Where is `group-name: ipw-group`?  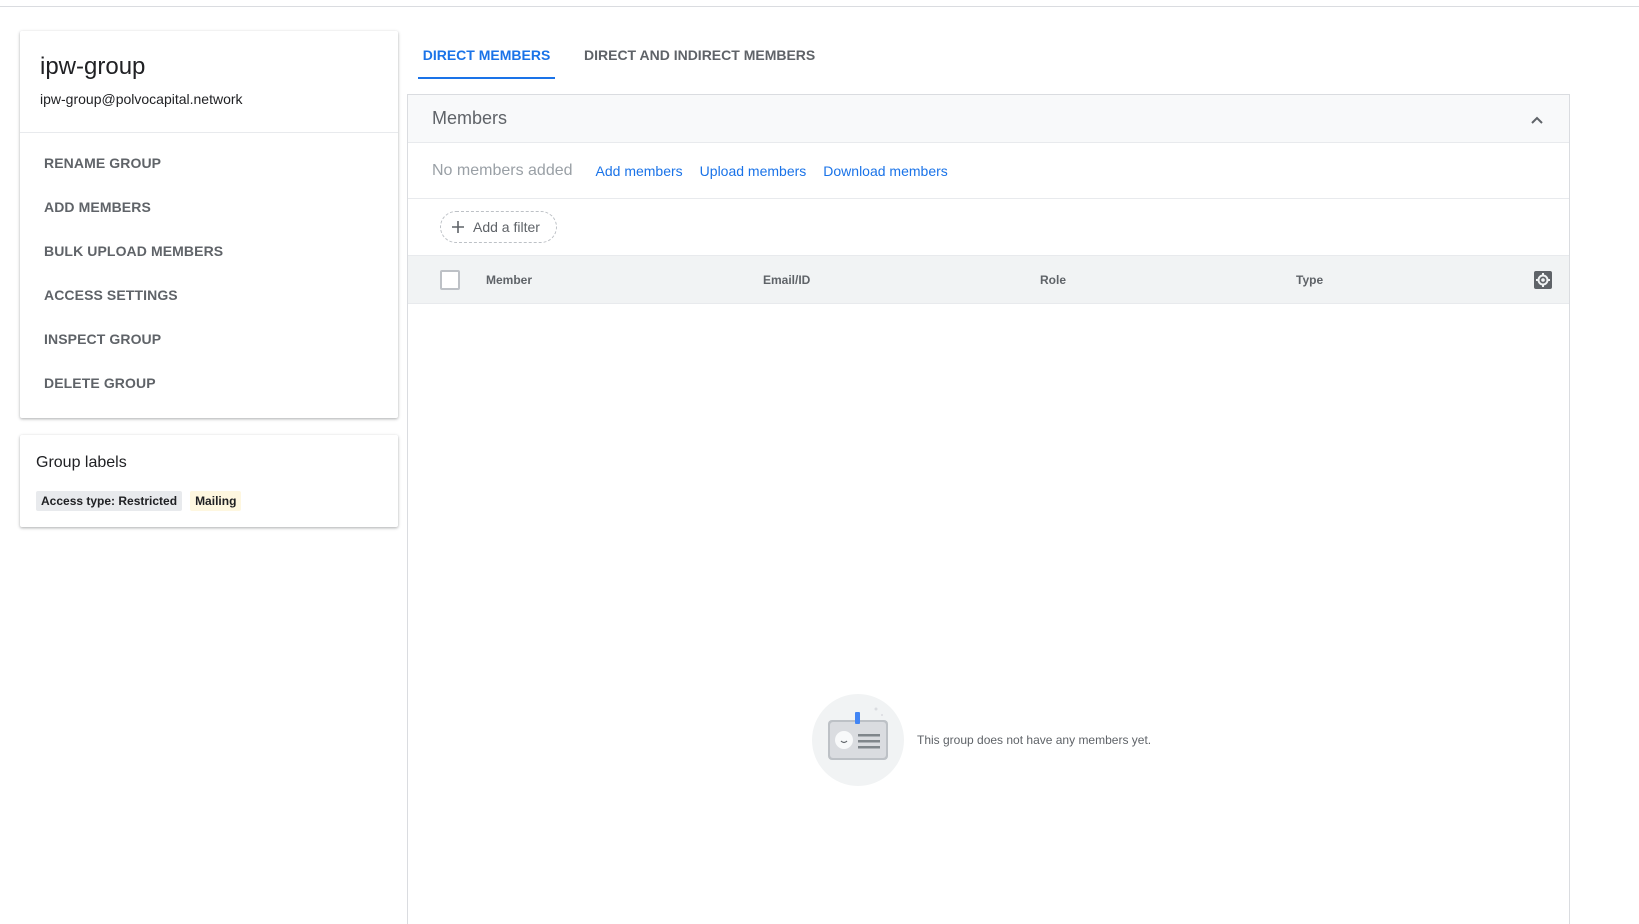
group-name: ipw-group is located at coordinates (93, 66).